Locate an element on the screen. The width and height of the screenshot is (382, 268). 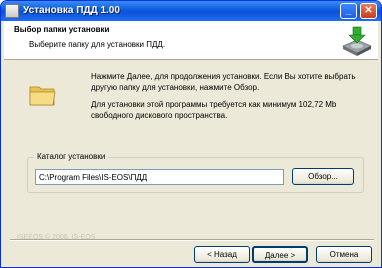
back-button: < Назад is located at coordinates (222, 254).